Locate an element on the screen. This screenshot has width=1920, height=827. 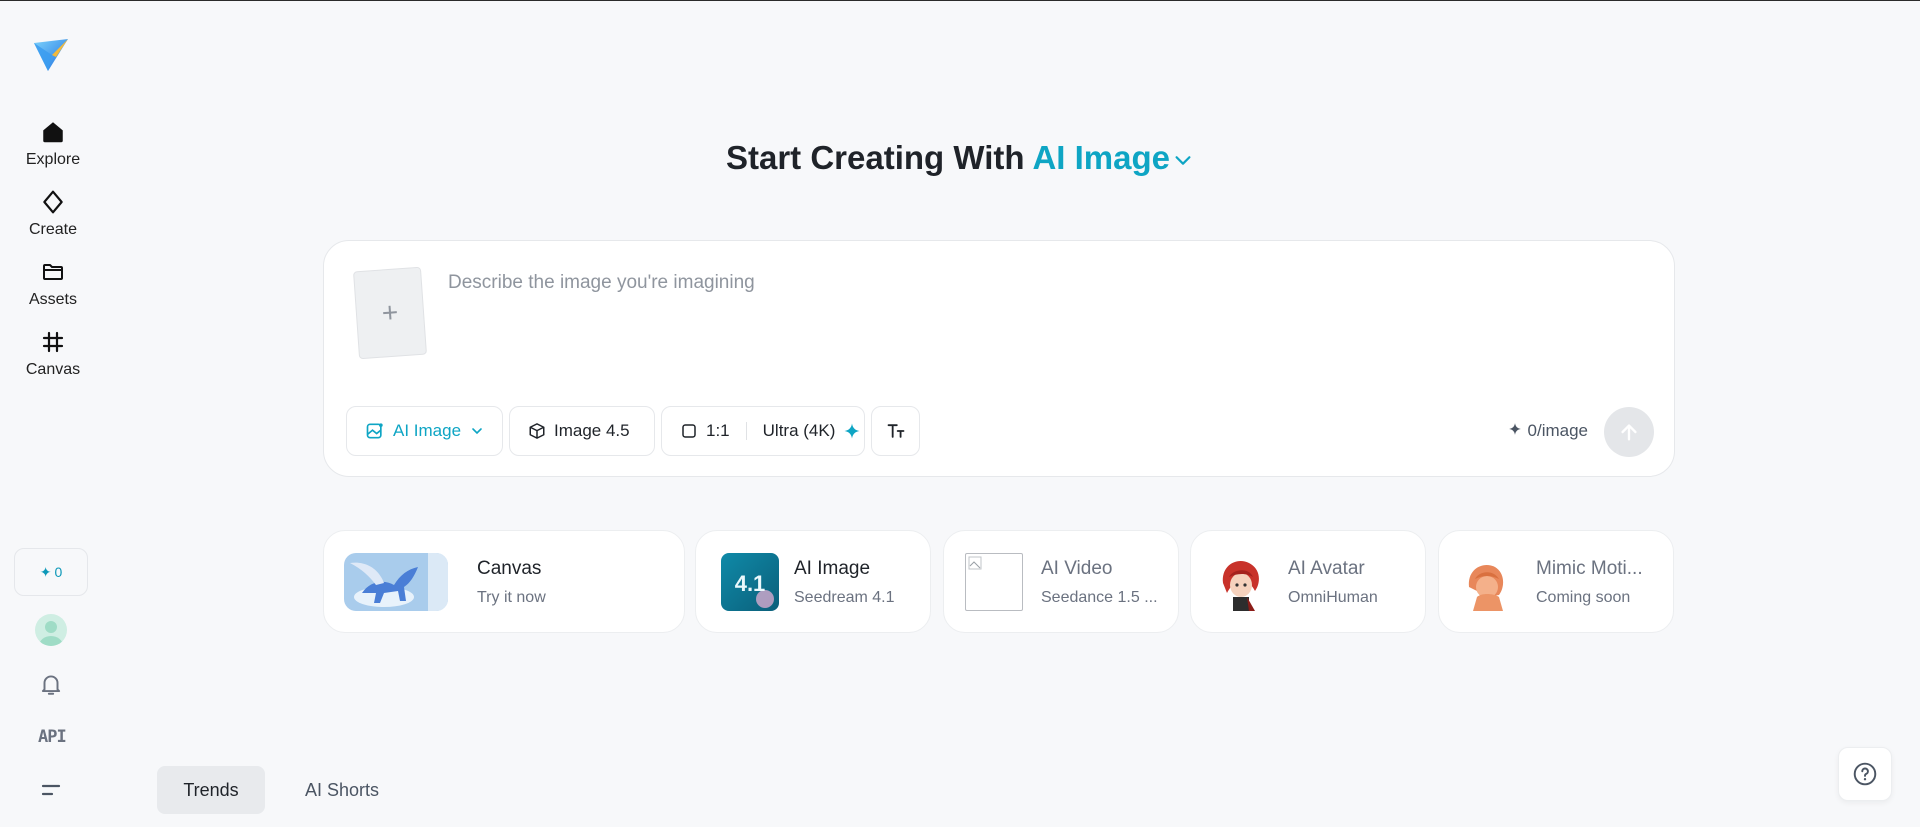
text-size-icon is located at coordinates (896, 431).